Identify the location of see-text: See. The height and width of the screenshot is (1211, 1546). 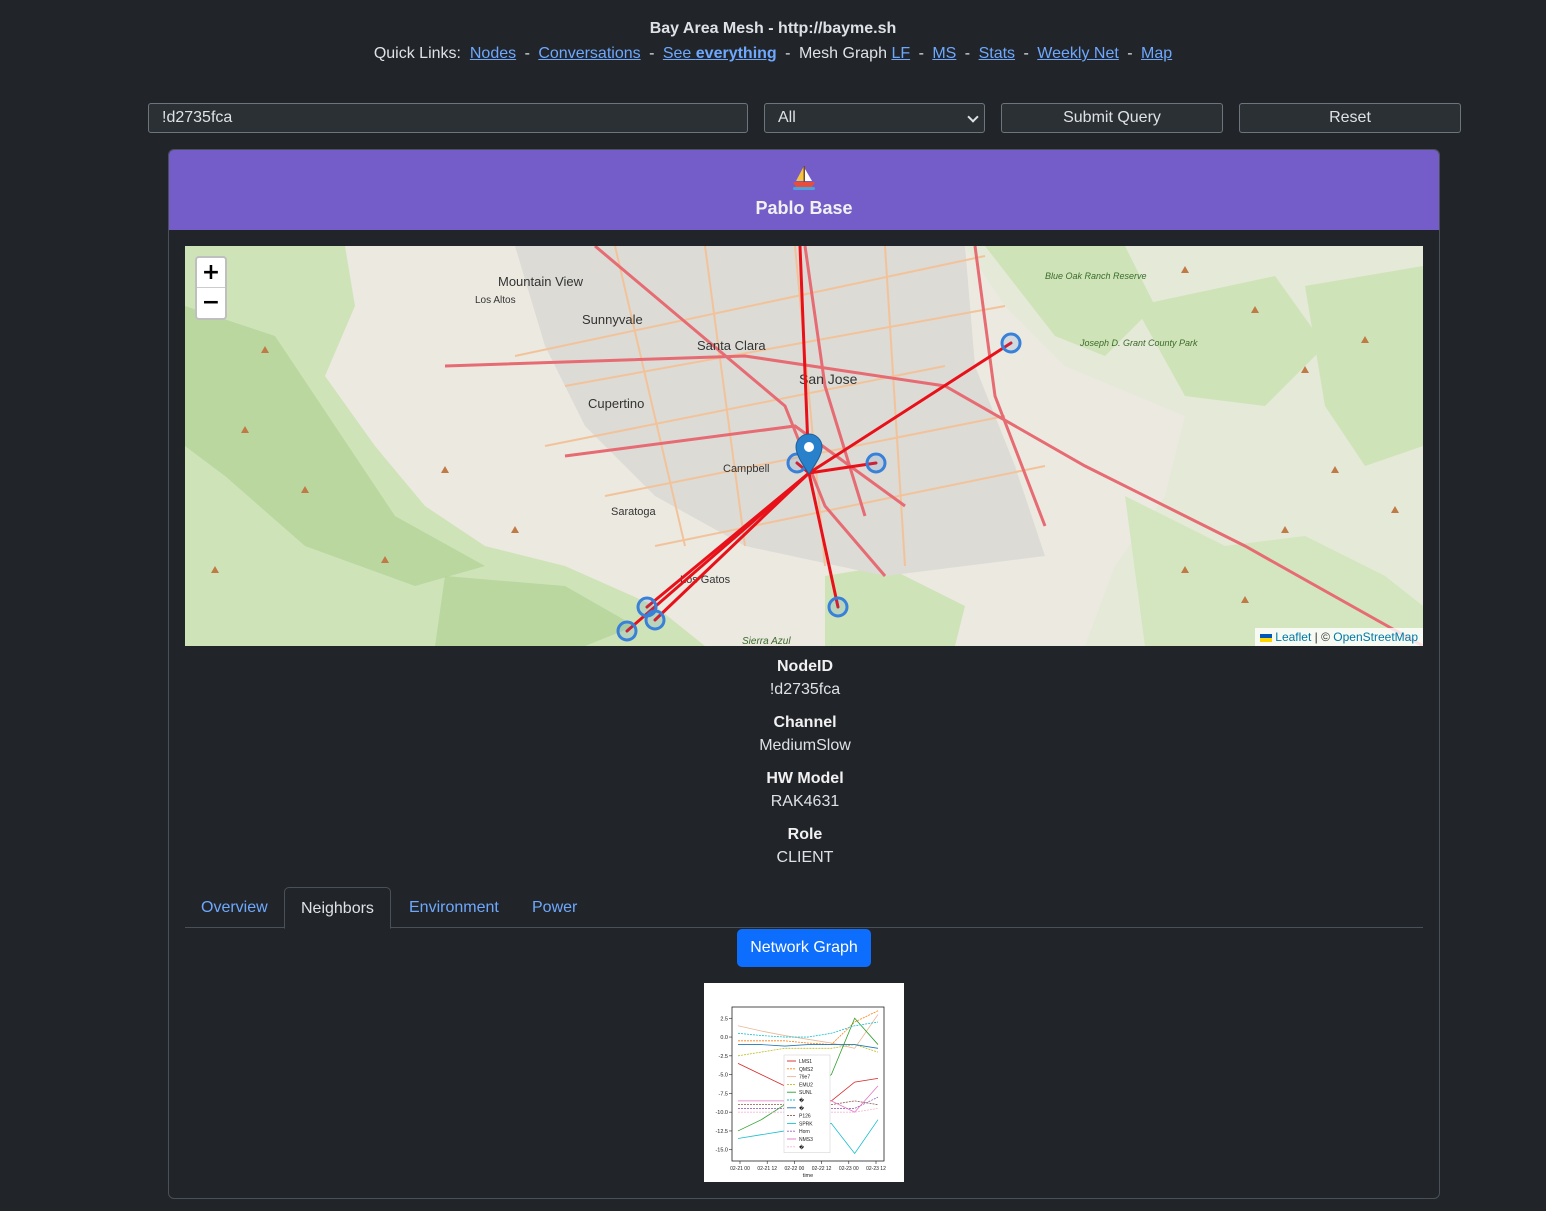
(679, 53).